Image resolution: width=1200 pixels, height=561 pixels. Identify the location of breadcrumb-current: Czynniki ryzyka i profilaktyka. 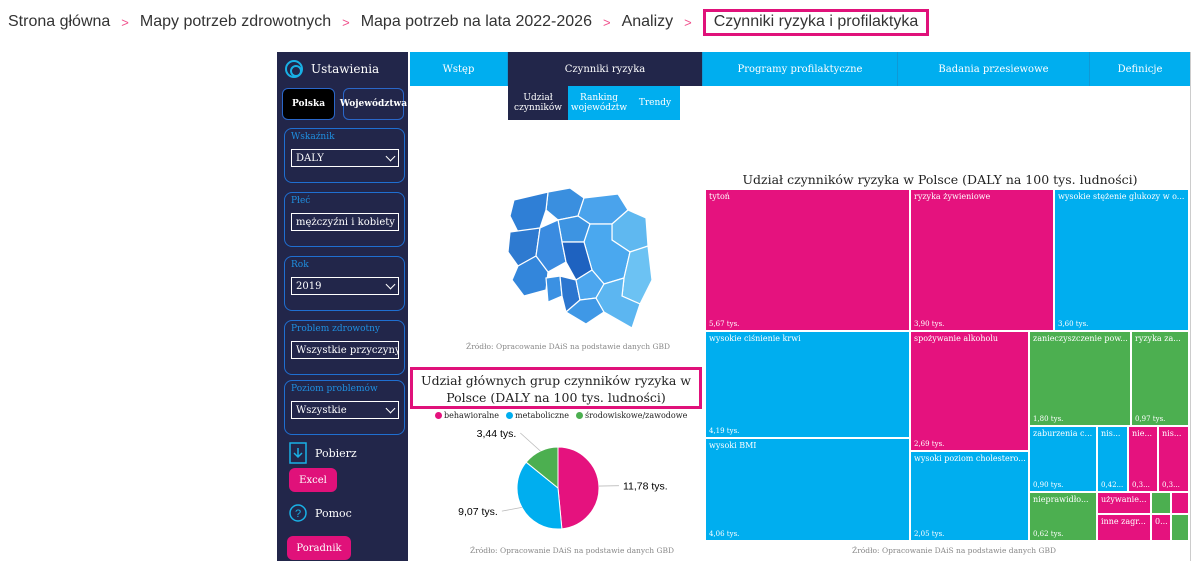
(816, 22).